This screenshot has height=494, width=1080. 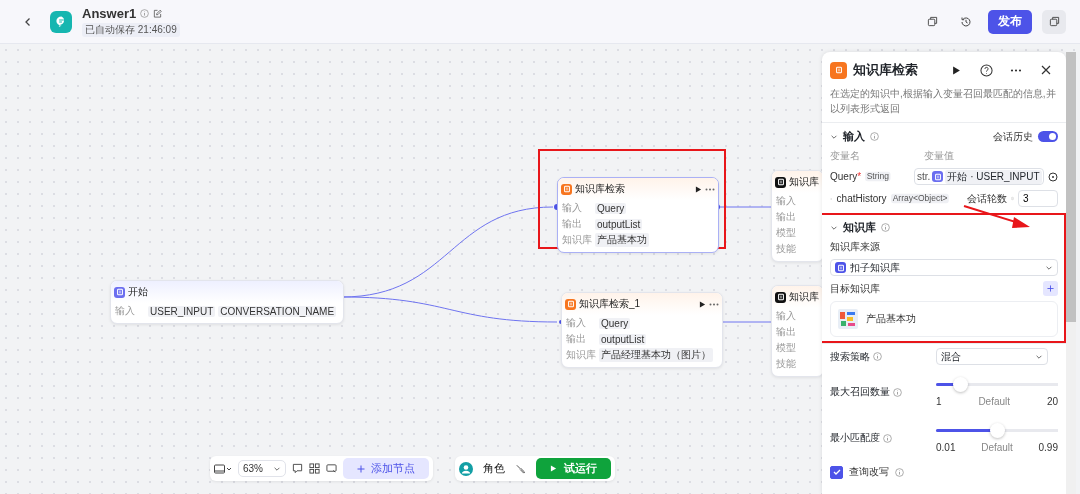 I want to click on app-title: Answer1, so click(x=109, y=13).